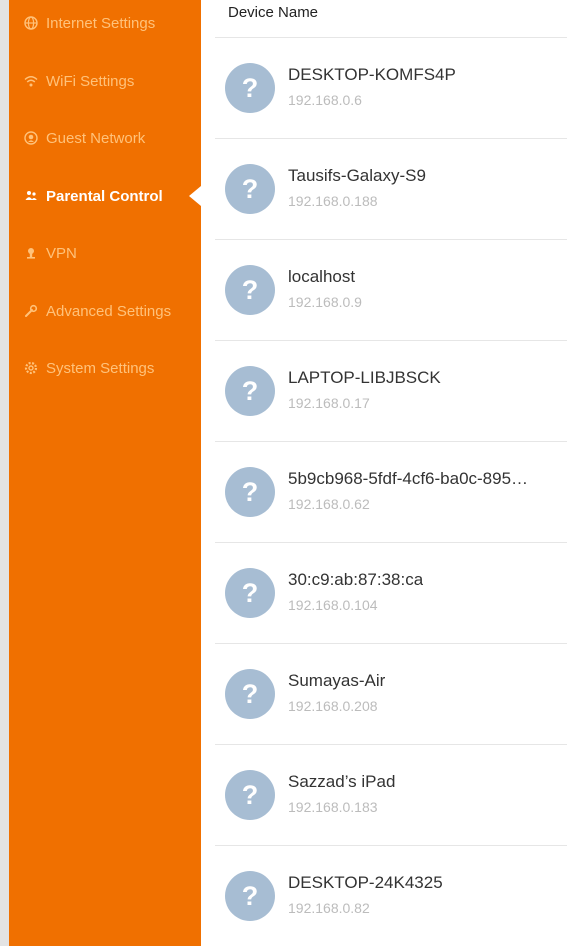 This screenshot has width=567, height=946. Describe the element at coordinates (31, 23) in the screenshot. I see `globe-icon` at that location.